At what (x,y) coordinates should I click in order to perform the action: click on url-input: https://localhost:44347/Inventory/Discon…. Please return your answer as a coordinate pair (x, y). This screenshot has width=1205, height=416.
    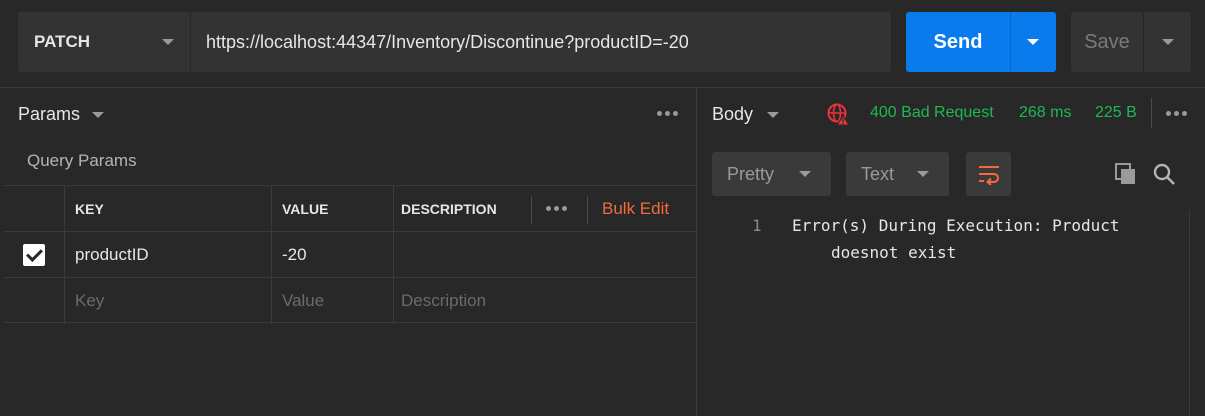
    Looking at the image, I should click on (541, 42).